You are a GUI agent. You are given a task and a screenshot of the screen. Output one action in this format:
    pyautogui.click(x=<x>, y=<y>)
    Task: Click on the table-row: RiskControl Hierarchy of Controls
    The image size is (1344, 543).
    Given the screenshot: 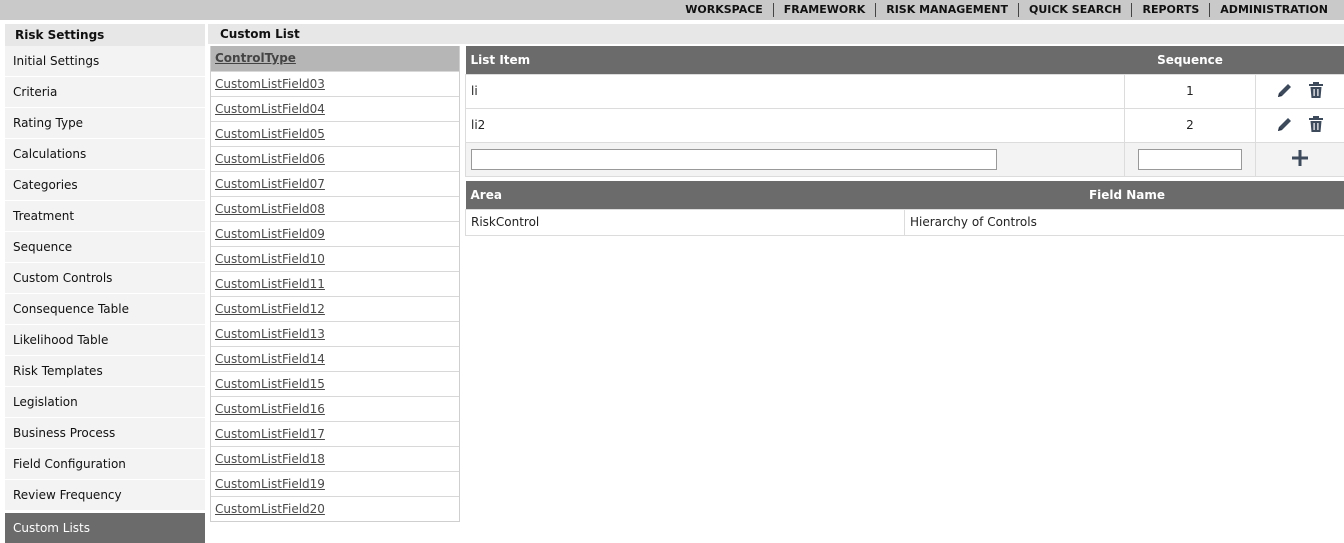 What is the action you would take?
    pyautogui.click(x=904, y=222)
    